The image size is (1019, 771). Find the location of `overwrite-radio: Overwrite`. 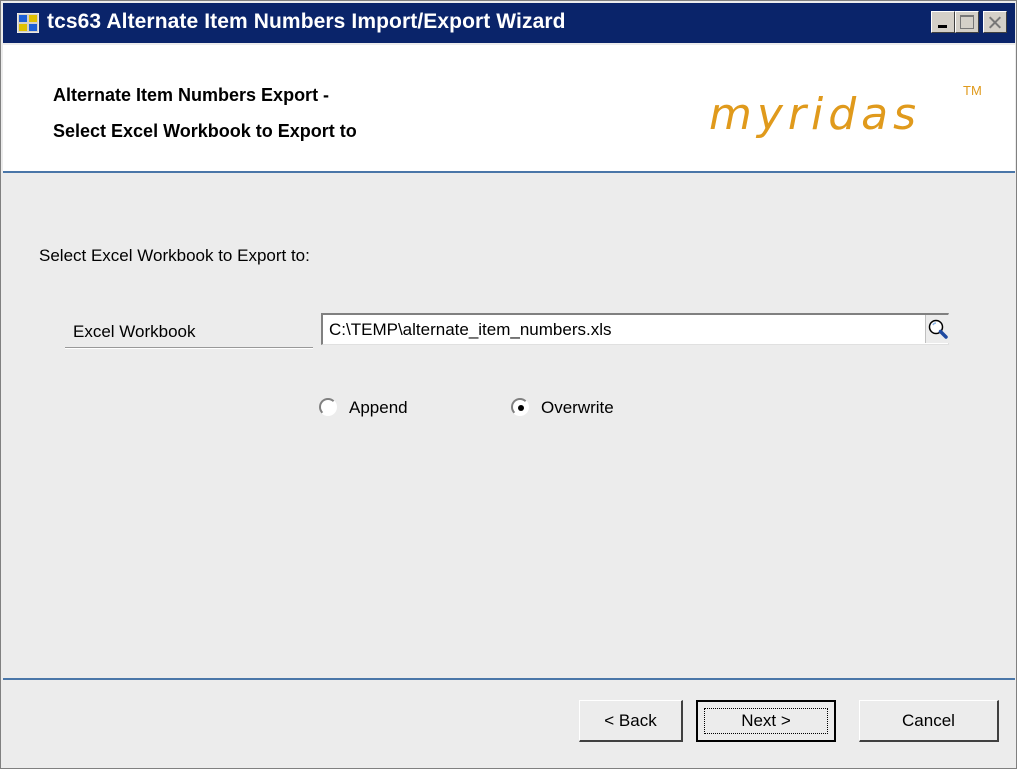

overwrite-radio: Overwrite is located at coordinates (591, 408).